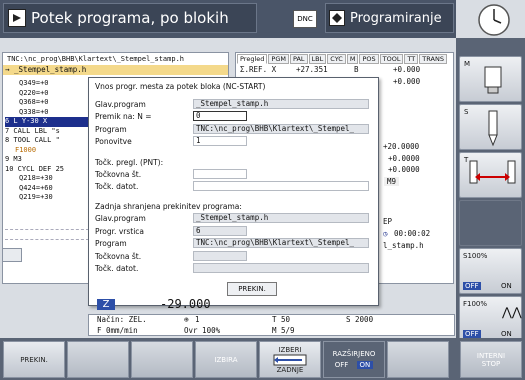 The image size is (525, 380). I want to click on prekin-softkey: PREKIN., so click(34, 359).